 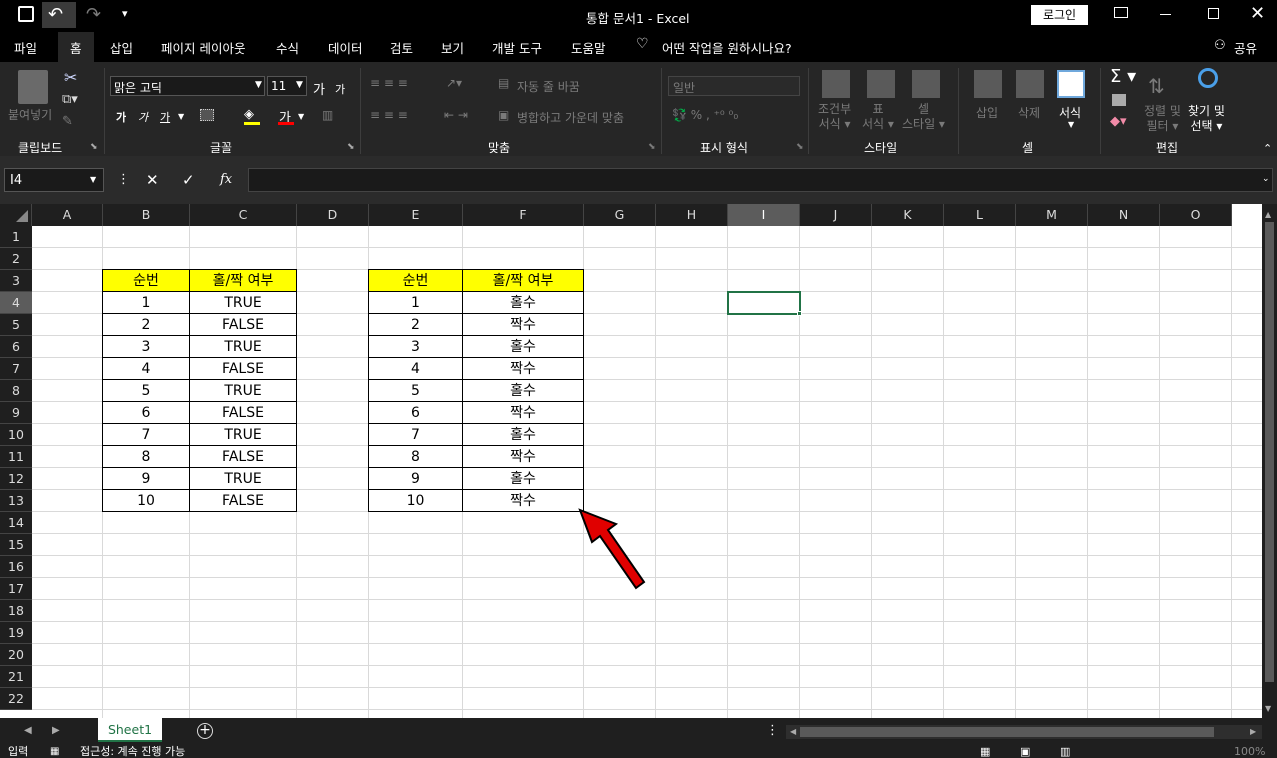 I want to click on scroll-right-icon: ▶, so click(x=1253, y=731).